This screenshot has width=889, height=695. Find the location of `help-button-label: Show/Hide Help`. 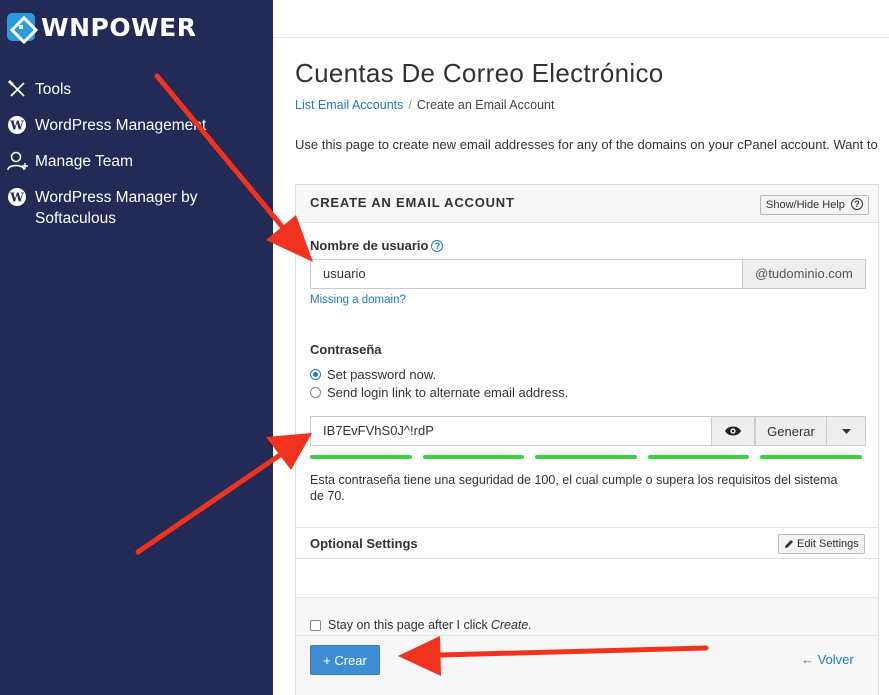

help-button-label: Show/Hide Help is located at coordinates (805, 205).